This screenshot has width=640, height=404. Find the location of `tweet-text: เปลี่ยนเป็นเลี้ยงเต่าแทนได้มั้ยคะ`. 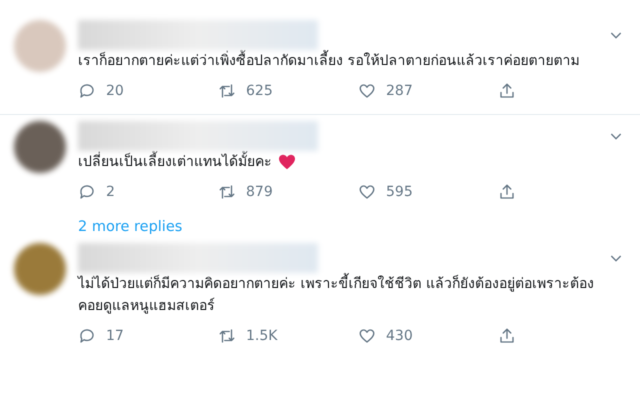

tweet-text: เปลี่ยนเป็นเลี้ยงเต่าแทนได้มั้ยคะ is located at coordinates (175, 162).